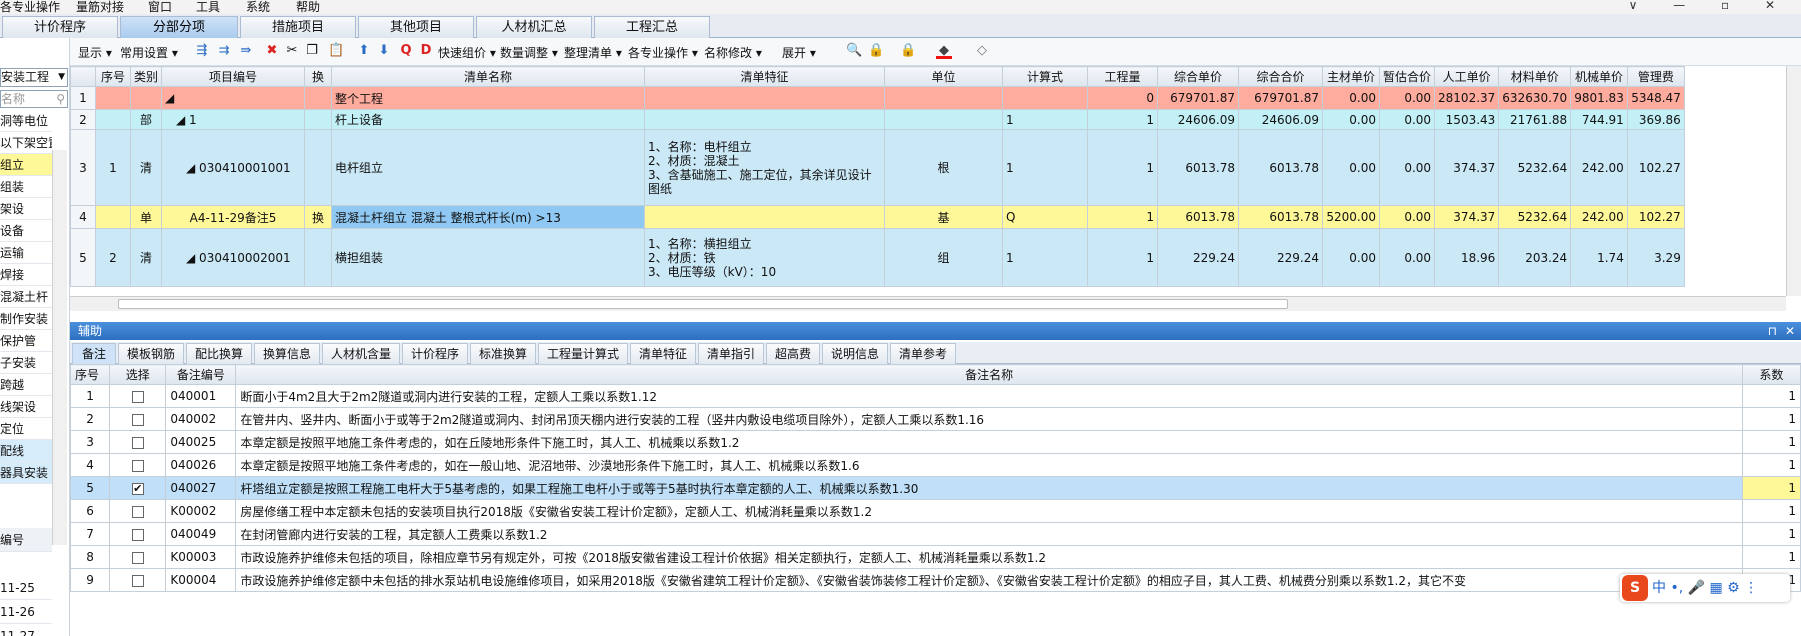  Describe the element at coordinates (258, 7) in the screenshot. I see `menu-system: 系统` at that location.